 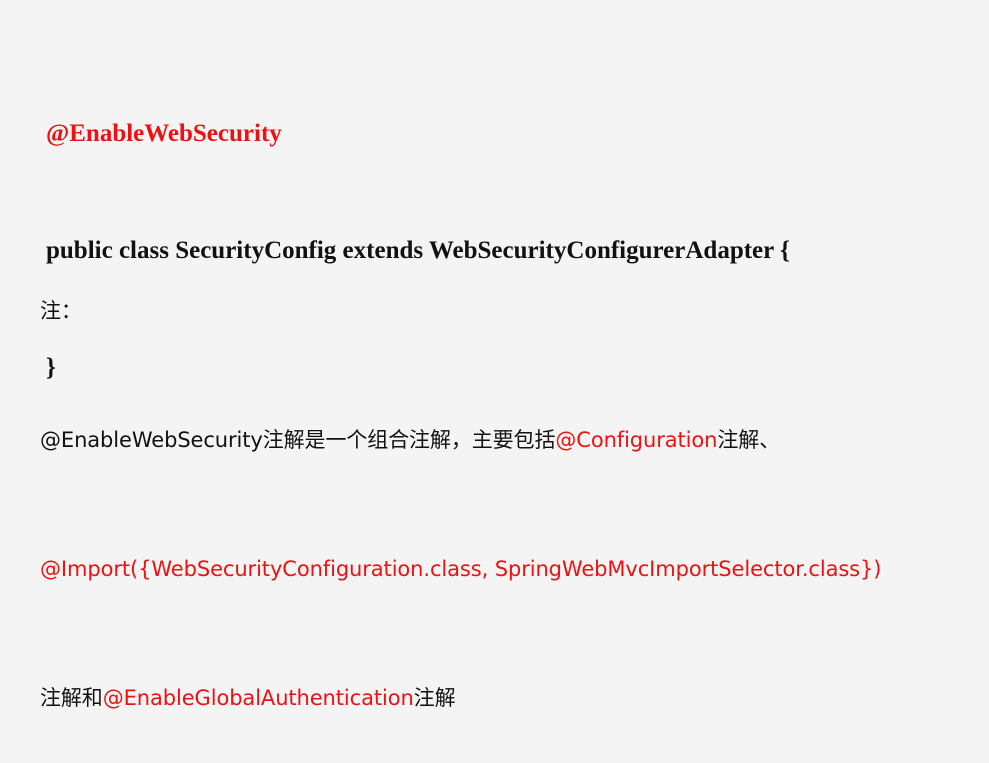 I want to click on code-annotation-line: @EnableWebSecurity, so click(x=164, y=133).